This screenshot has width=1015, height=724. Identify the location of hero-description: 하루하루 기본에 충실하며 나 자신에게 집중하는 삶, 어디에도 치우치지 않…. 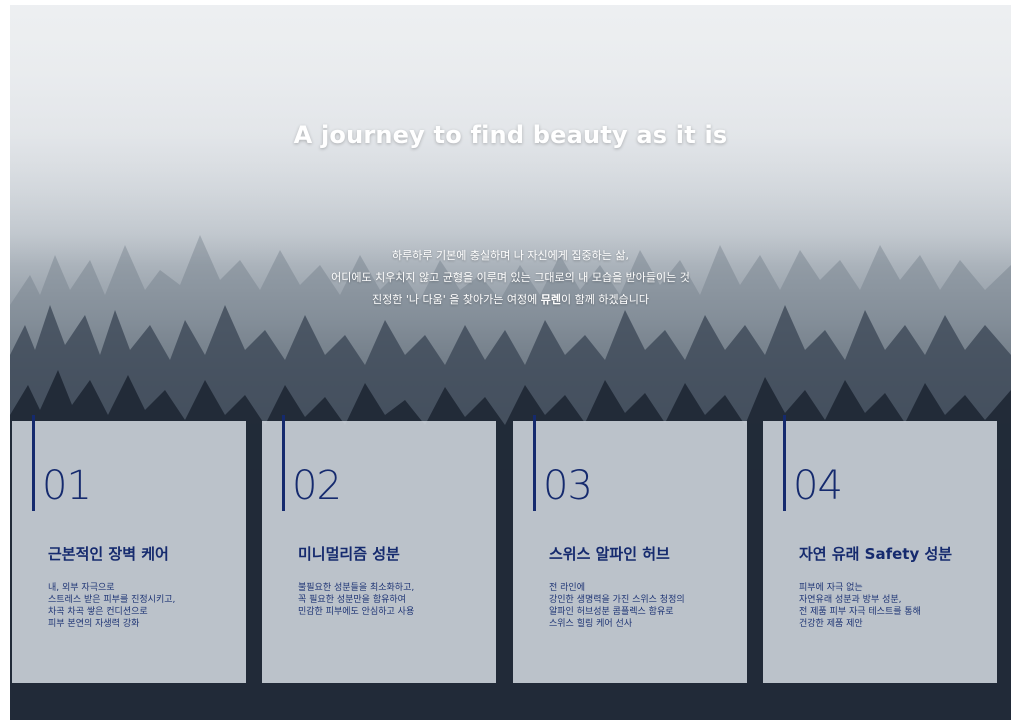
(510, 278).